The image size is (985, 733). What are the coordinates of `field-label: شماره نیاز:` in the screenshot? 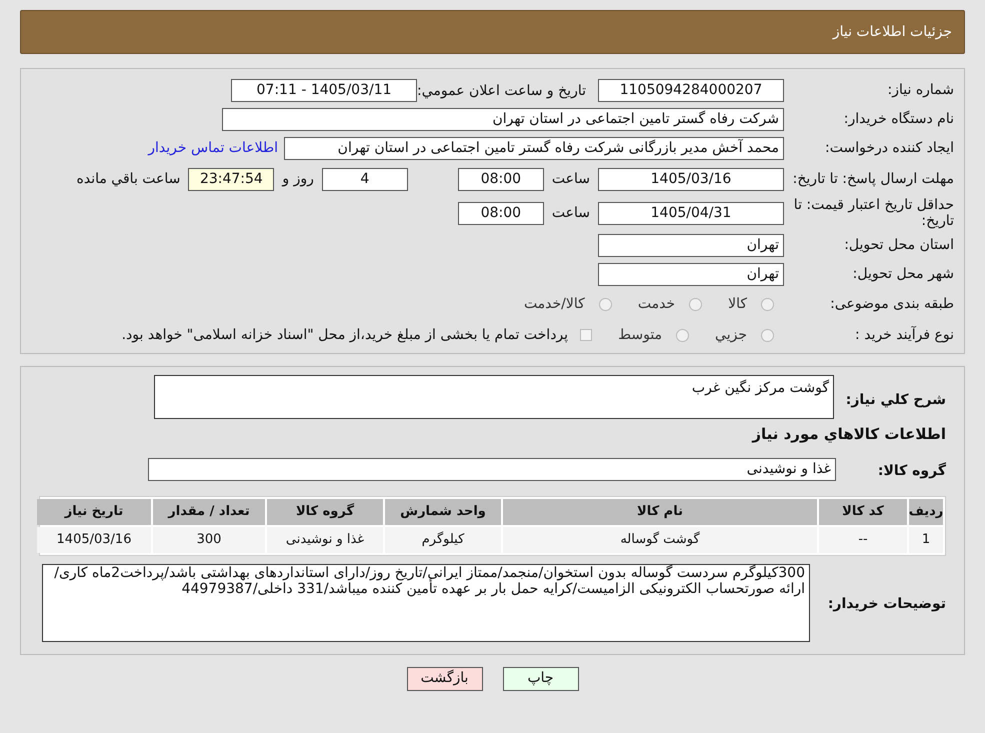 It's located at (920, 90).